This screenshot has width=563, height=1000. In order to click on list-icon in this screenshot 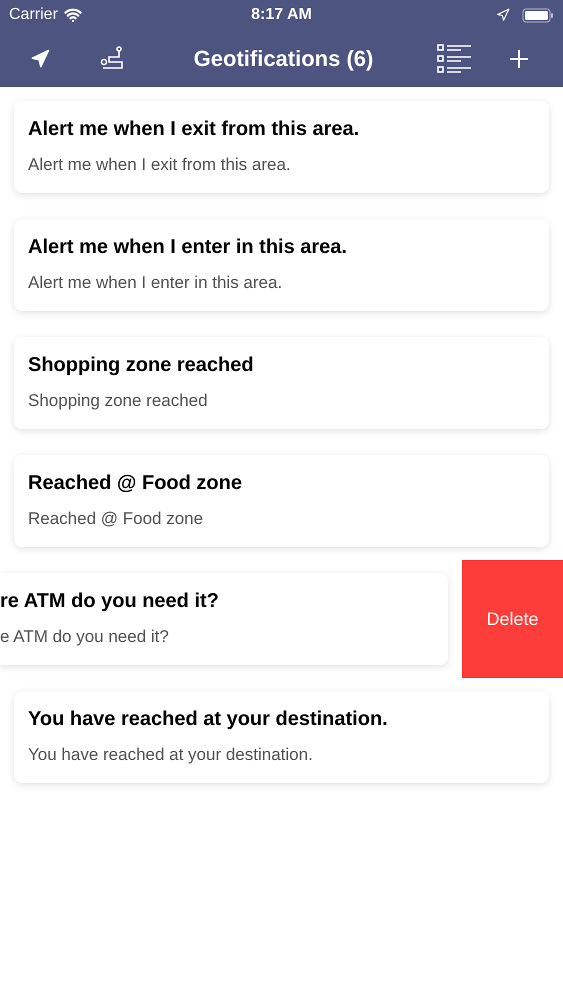, I will do `click(455, 58)`.